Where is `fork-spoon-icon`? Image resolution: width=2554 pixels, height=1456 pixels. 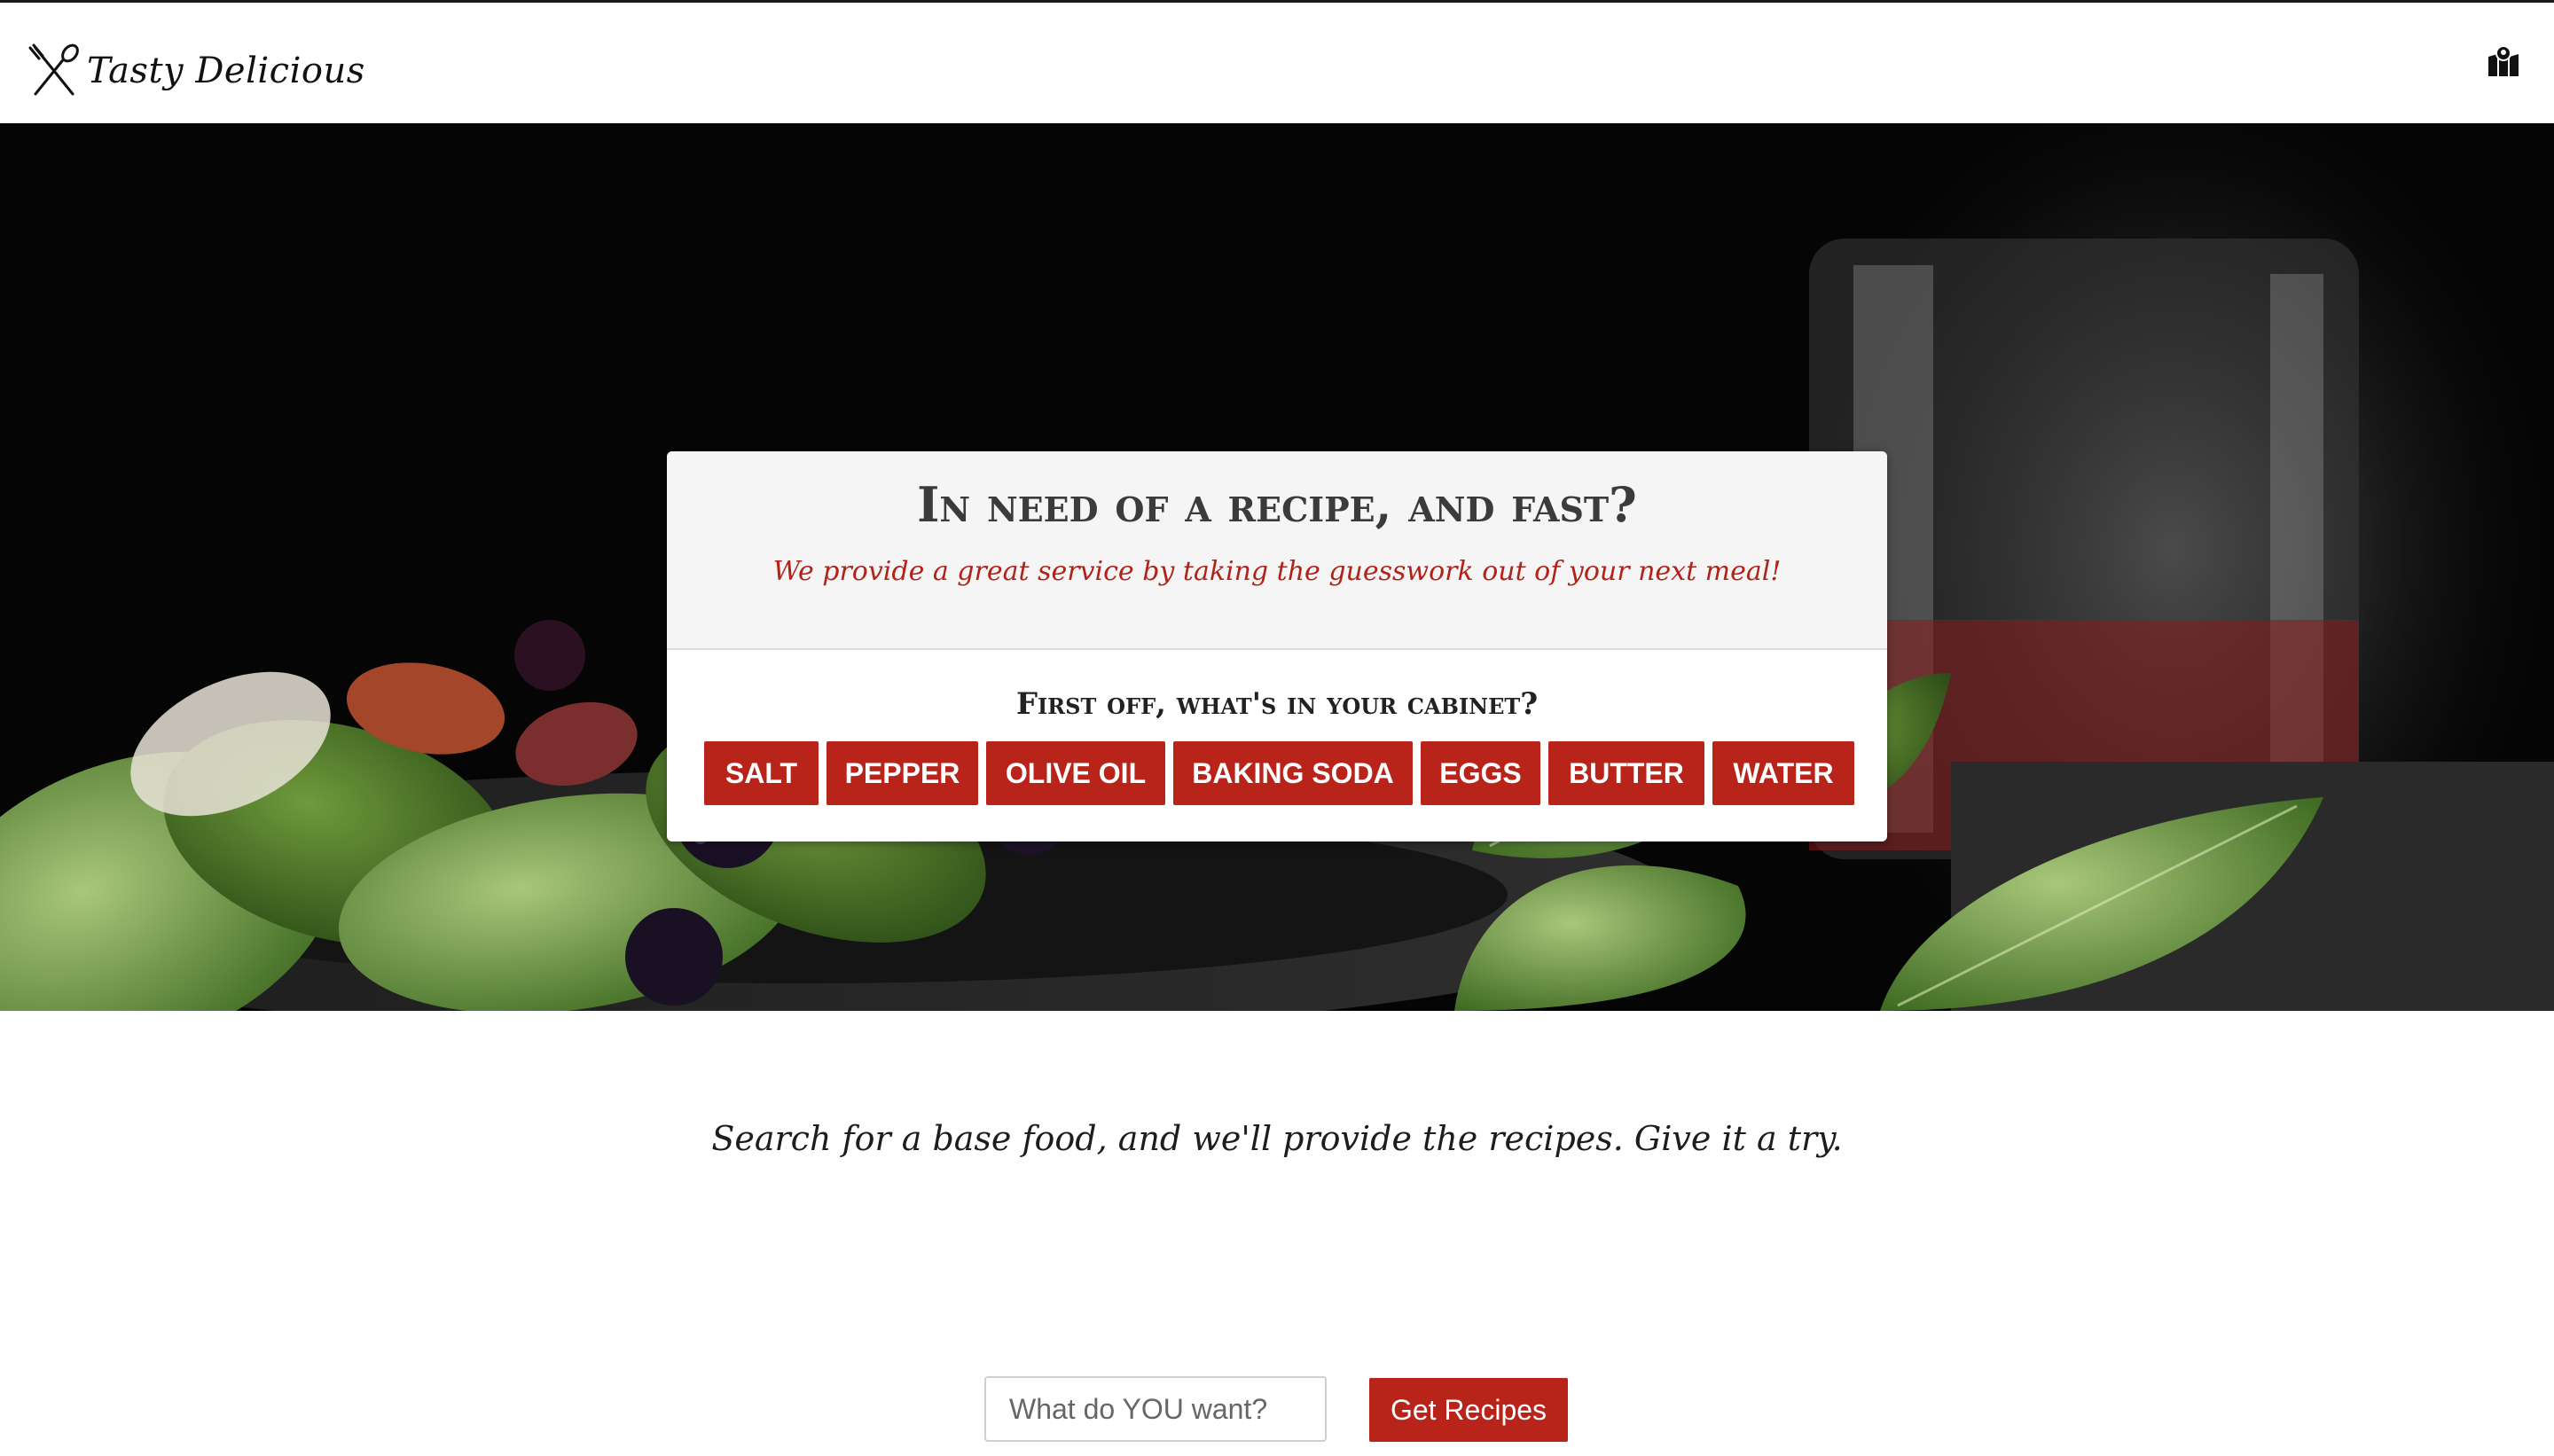
fork-spoon-icon is located at coordinates (53, 69).